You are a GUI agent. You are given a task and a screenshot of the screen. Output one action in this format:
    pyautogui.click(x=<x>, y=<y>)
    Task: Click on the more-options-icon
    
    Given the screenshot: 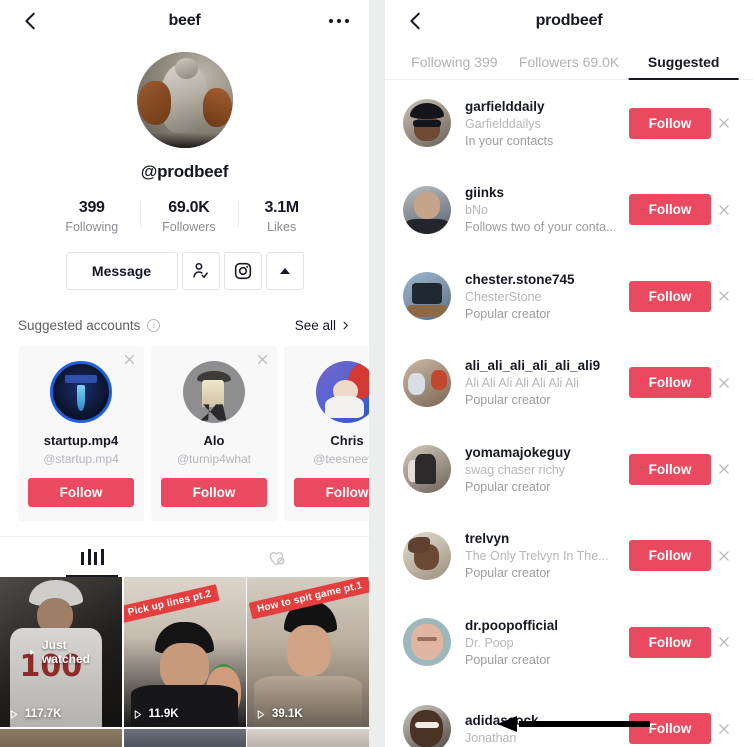 What is the action you would take?
    pyautogui.click(x=338, y=21)
    